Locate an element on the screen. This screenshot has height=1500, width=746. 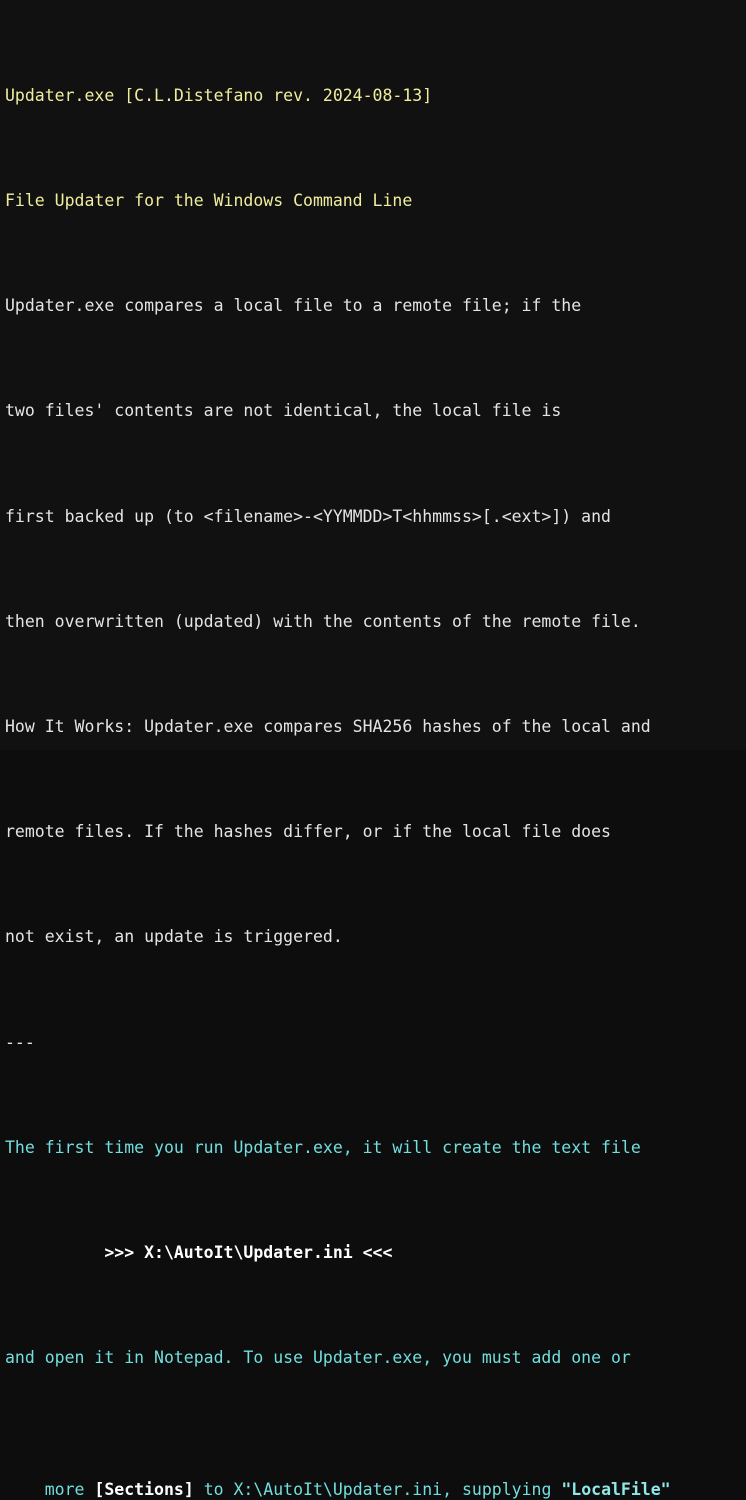
console-line-howitworks-3: not exist, an update is triggered. is located at coordinates (174, 937).